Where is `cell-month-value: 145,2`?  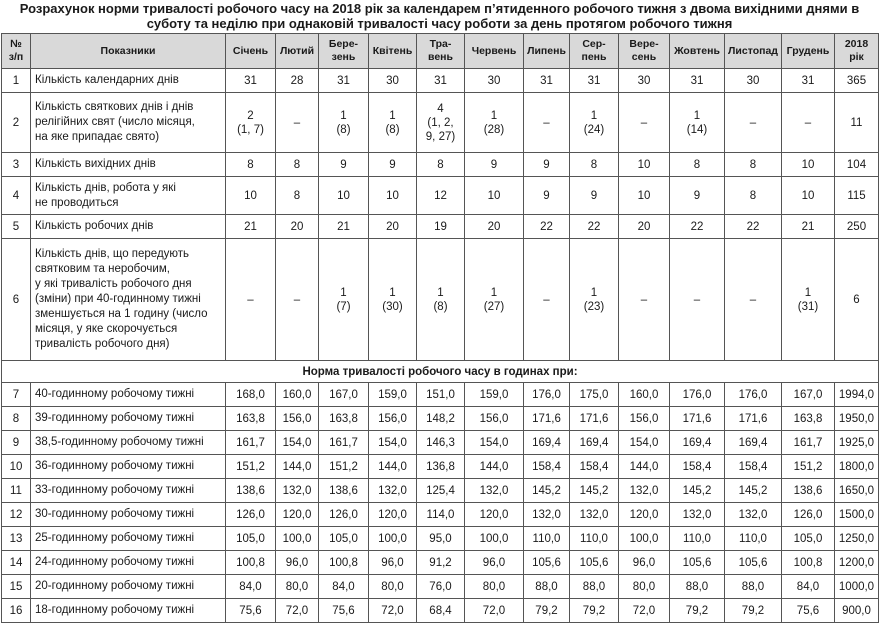
cell-month-value: 145,2 is located at coordinates (594, 490).